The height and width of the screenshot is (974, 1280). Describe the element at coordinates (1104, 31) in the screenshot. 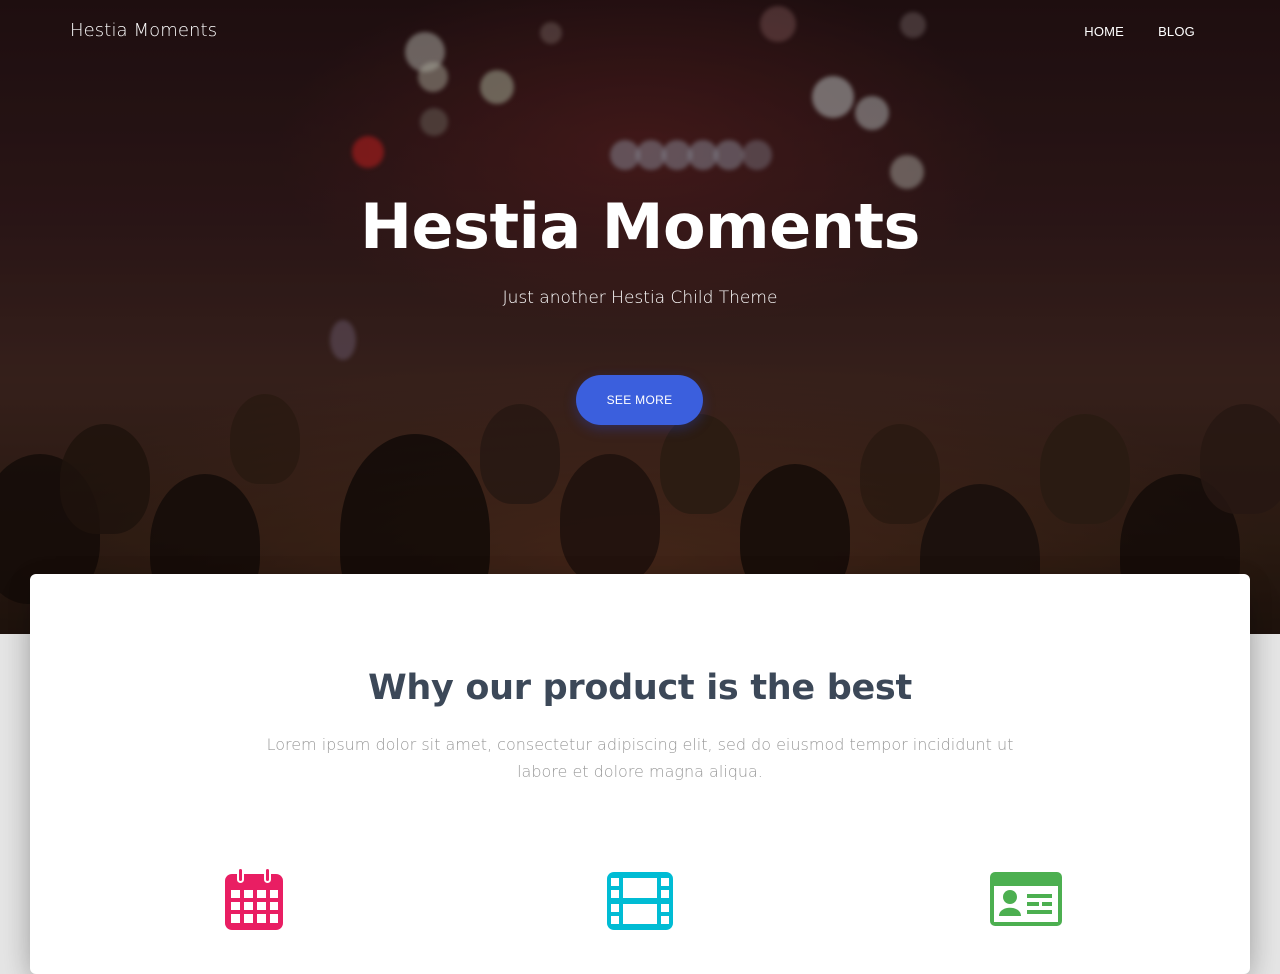

I see `nav-link-home: HOME` at that location.